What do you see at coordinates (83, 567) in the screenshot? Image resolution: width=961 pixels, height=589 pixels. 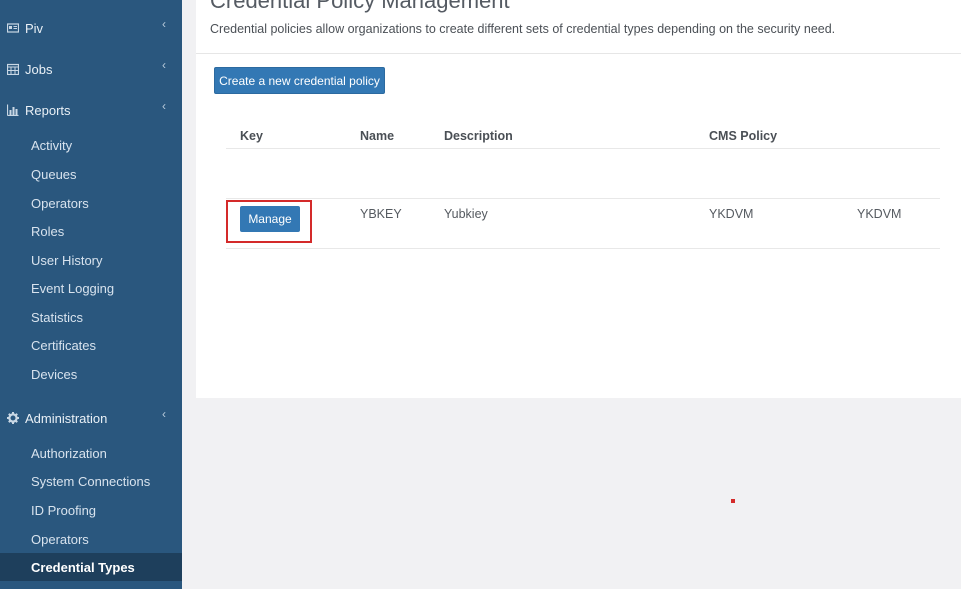 I see `sidebar-item-label: Credential Types` at bounding box center [83, 567].